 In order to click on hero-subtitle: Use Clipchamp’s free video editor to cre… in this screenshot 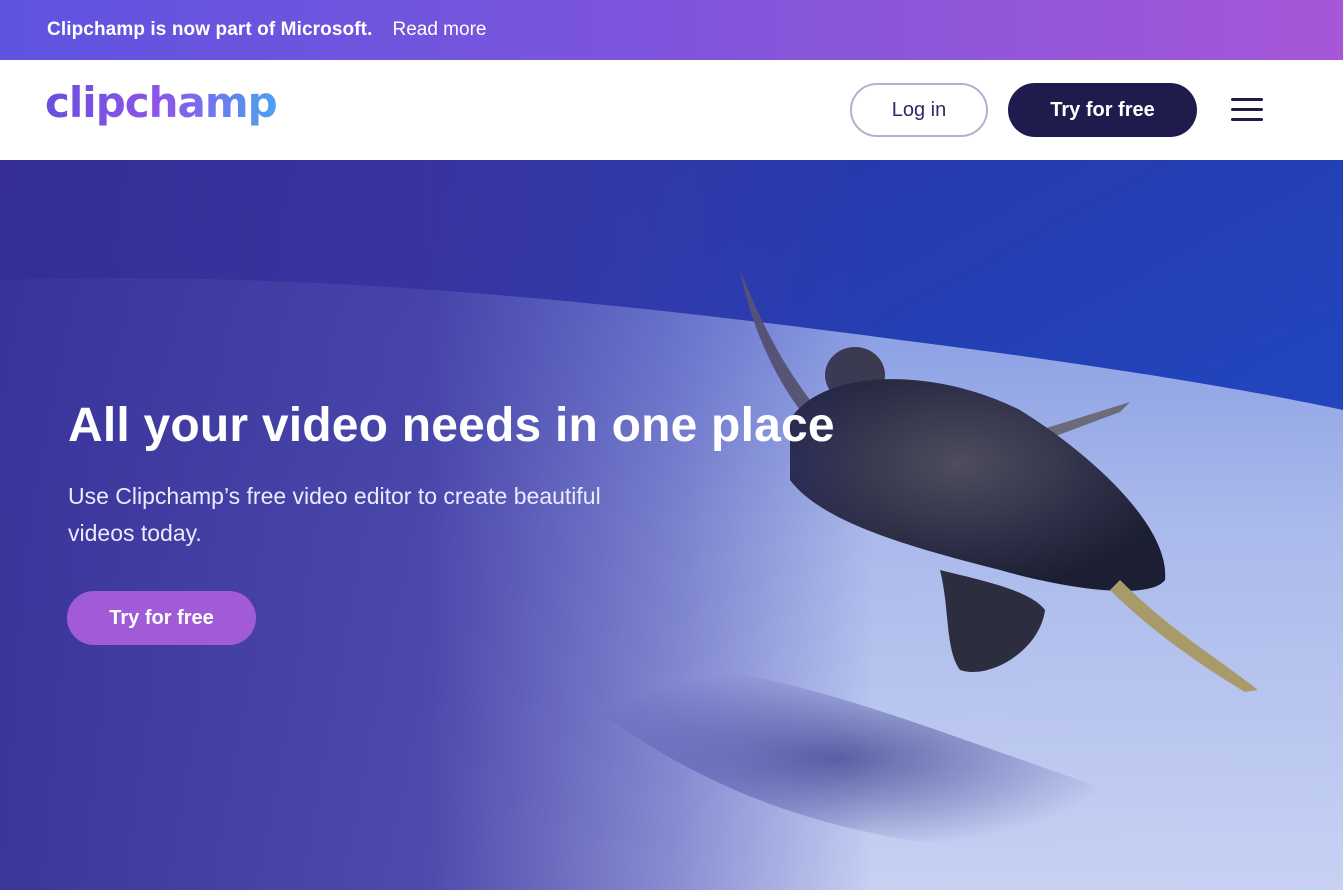, I will do `click(334, 514)`.